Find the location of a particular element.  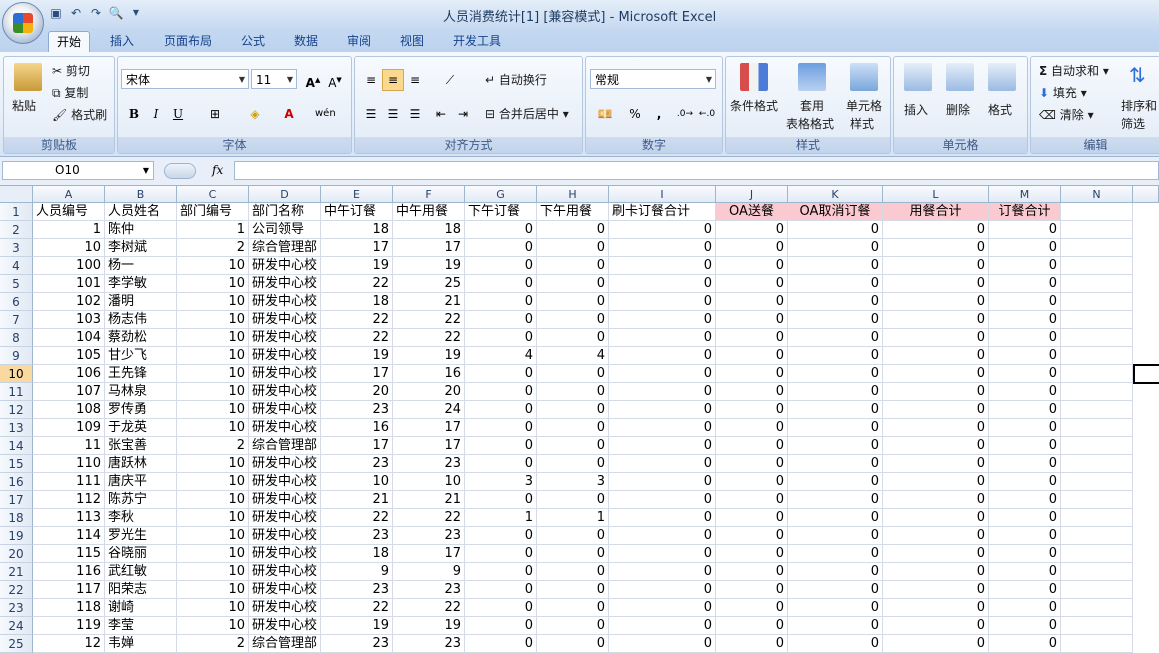

header-cell-L: 用餐合计 is located at coordinates (936, 212).